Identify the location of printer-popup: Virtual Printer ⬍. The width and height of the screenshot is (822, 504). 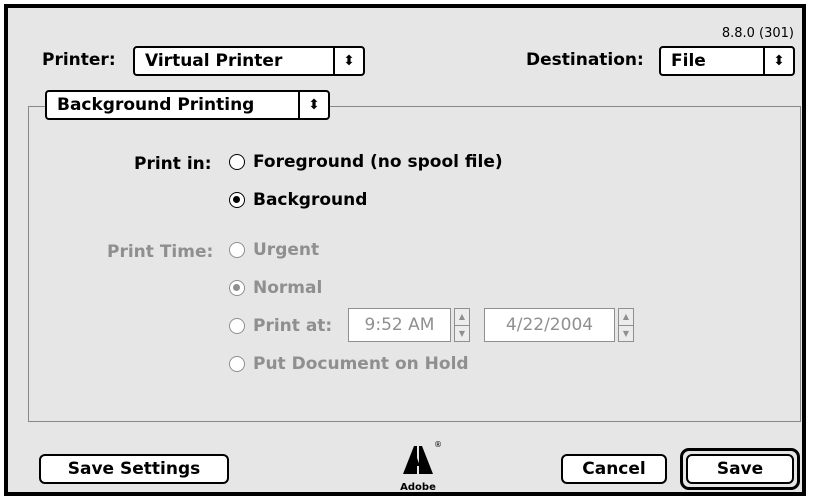
(249, 61).